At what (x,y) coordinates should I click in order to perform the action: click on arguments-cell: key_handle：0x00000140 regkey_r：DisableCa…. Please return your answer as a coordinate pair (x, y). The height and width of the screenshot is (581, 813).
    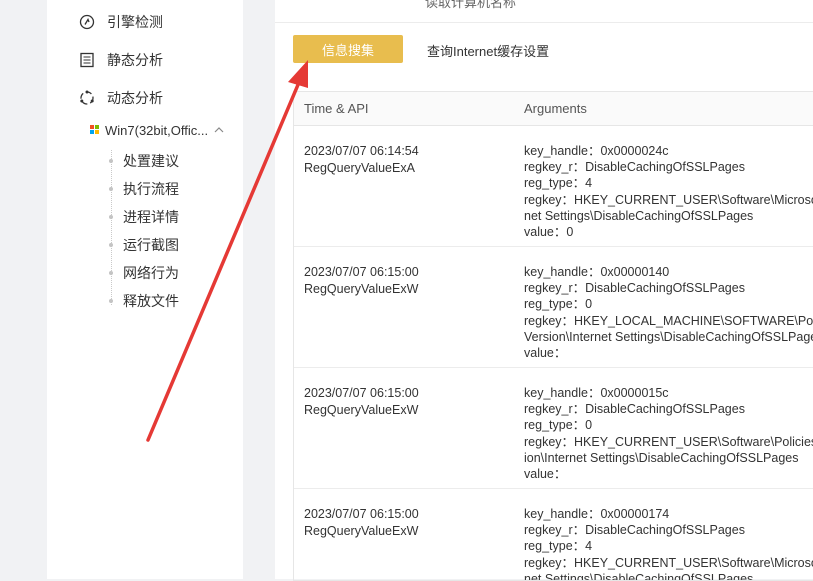
    Looking at the image, I should click on (668, 312).